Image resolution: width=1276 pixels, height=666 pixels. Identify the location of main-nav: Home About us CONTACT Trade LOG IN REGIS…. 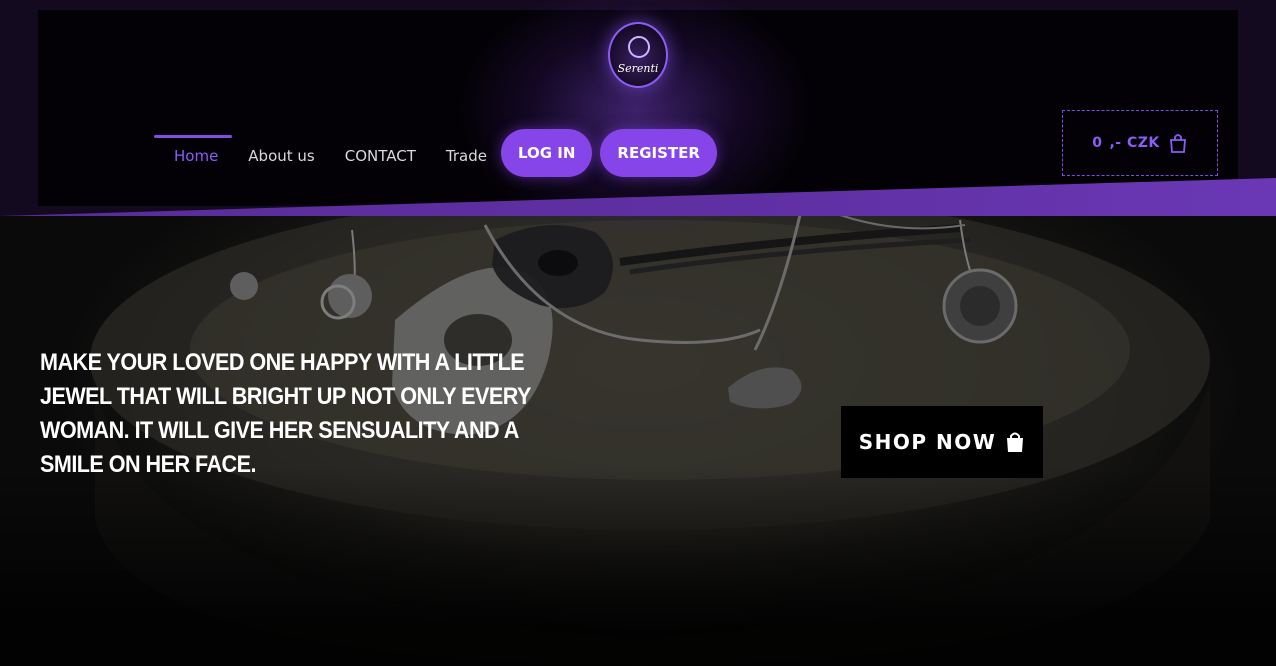
(439, 153).